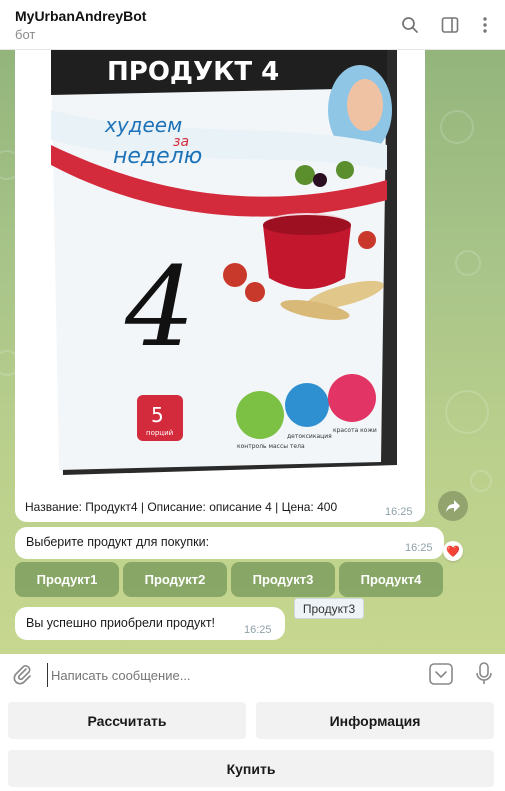 The image size is (505, 791). I want to click on chat-subtitle: бот, so click(25, 34).